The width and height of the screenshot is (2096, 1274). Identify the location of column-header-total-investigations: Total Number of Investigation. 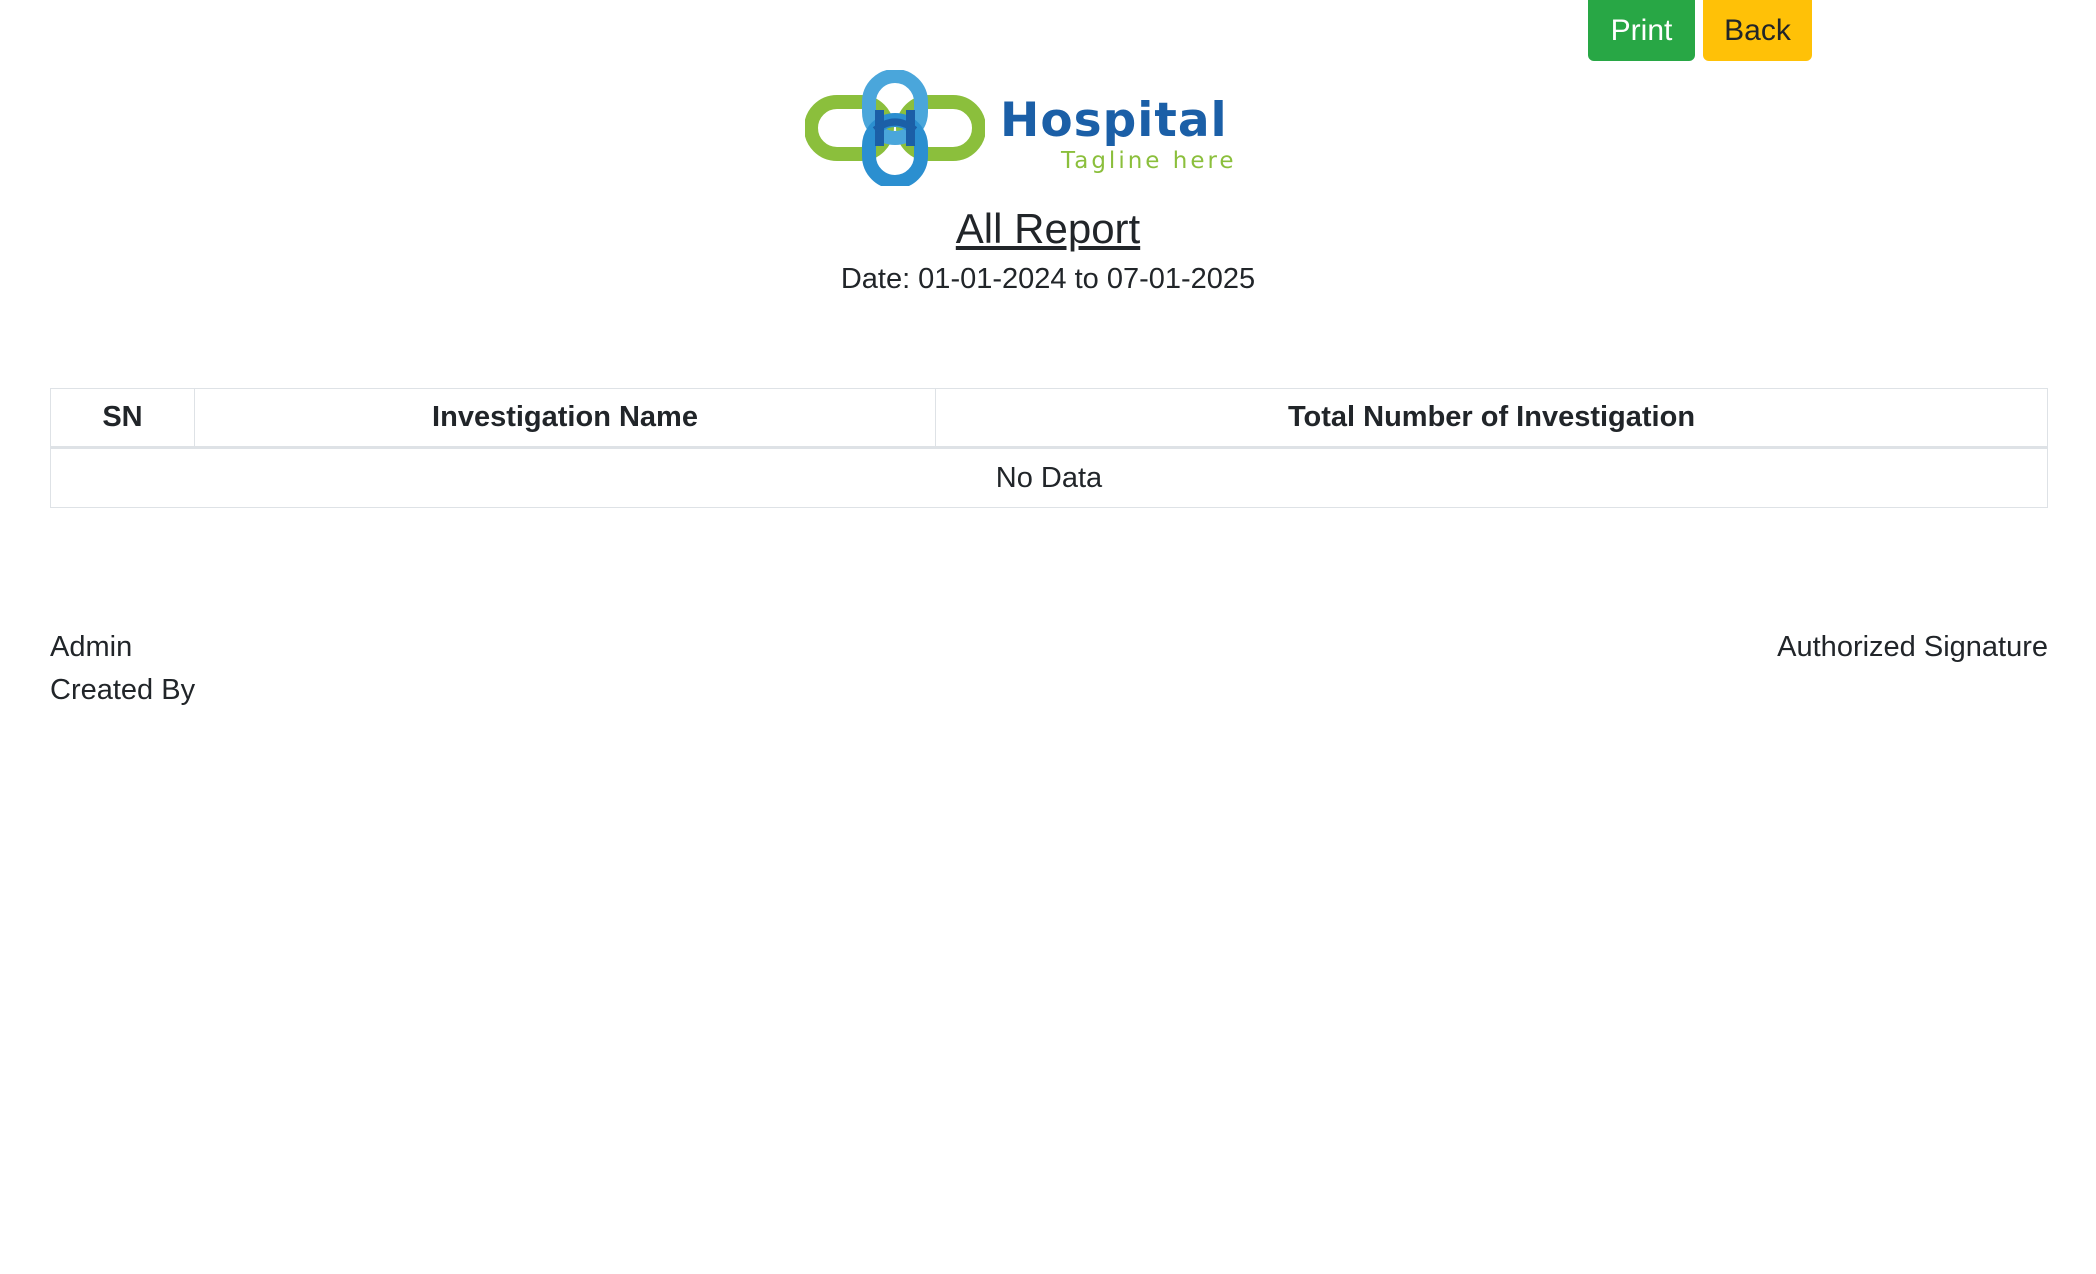
(1491, 418).